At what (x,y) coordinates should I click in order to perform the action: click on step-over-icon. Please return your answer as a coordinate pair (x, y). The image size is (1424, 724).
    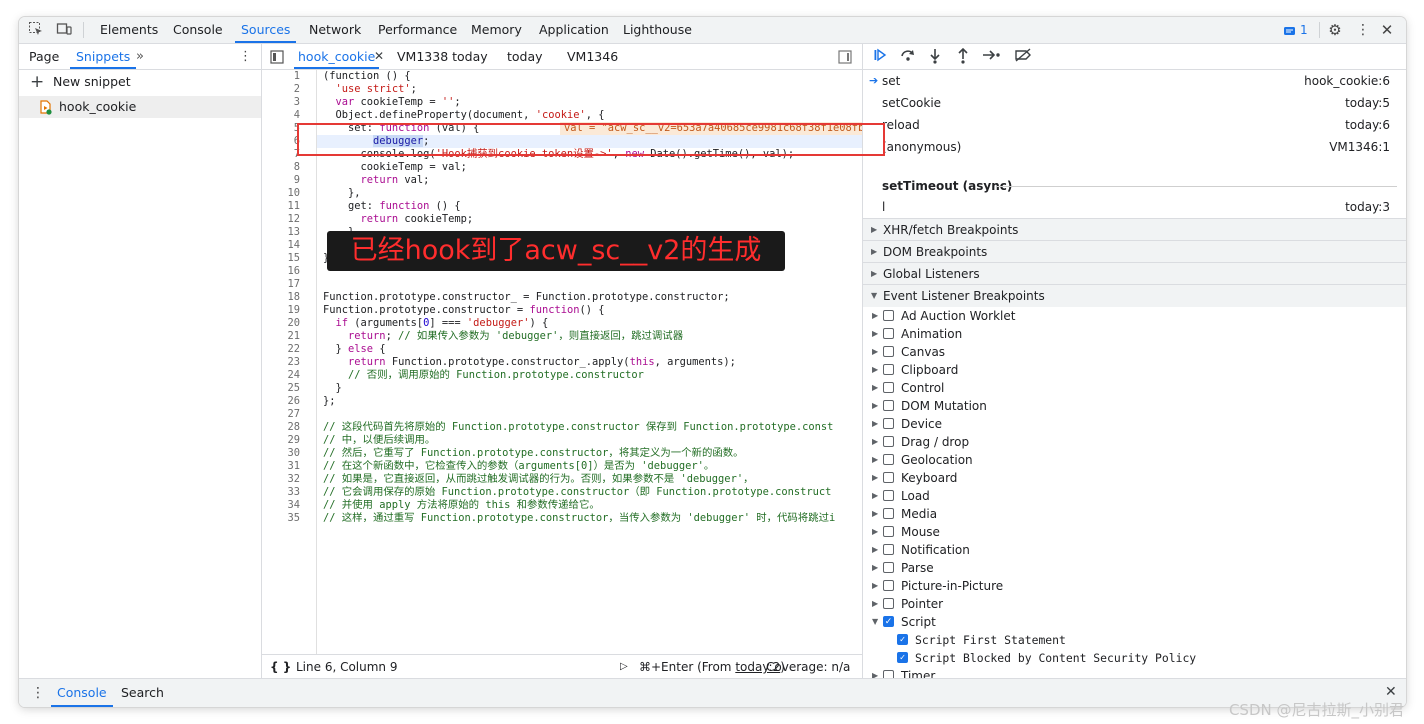
    Looking at the image, I should click on (908, 57).